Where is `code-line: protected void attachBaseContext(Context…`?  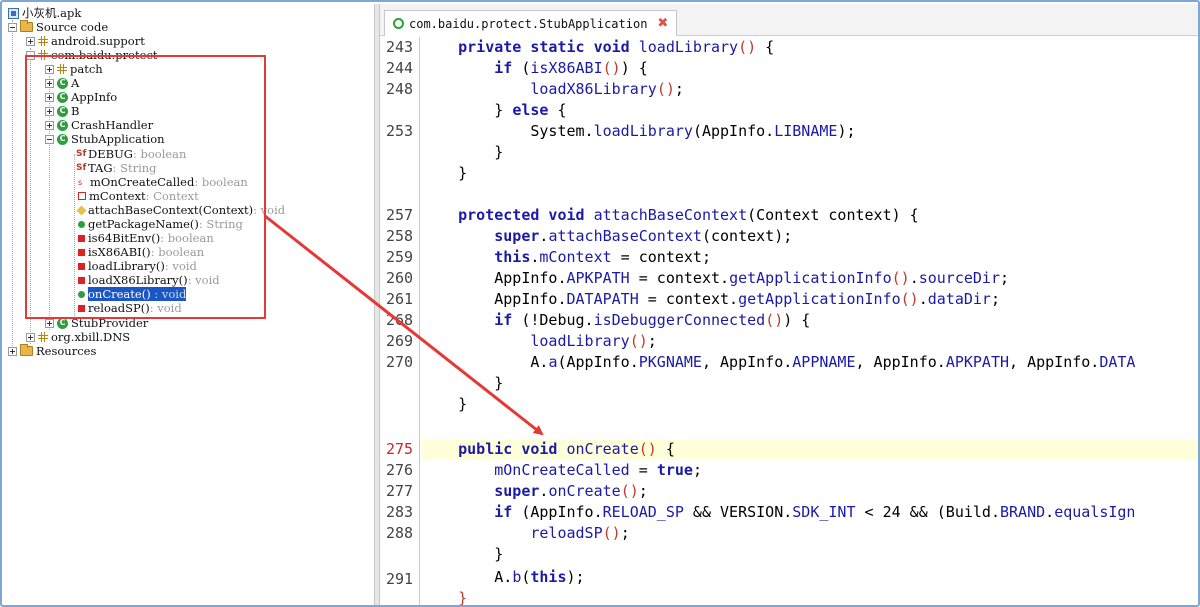
code-line: protected void attachBaseContext(Context… is located at coordinates (688, 215).